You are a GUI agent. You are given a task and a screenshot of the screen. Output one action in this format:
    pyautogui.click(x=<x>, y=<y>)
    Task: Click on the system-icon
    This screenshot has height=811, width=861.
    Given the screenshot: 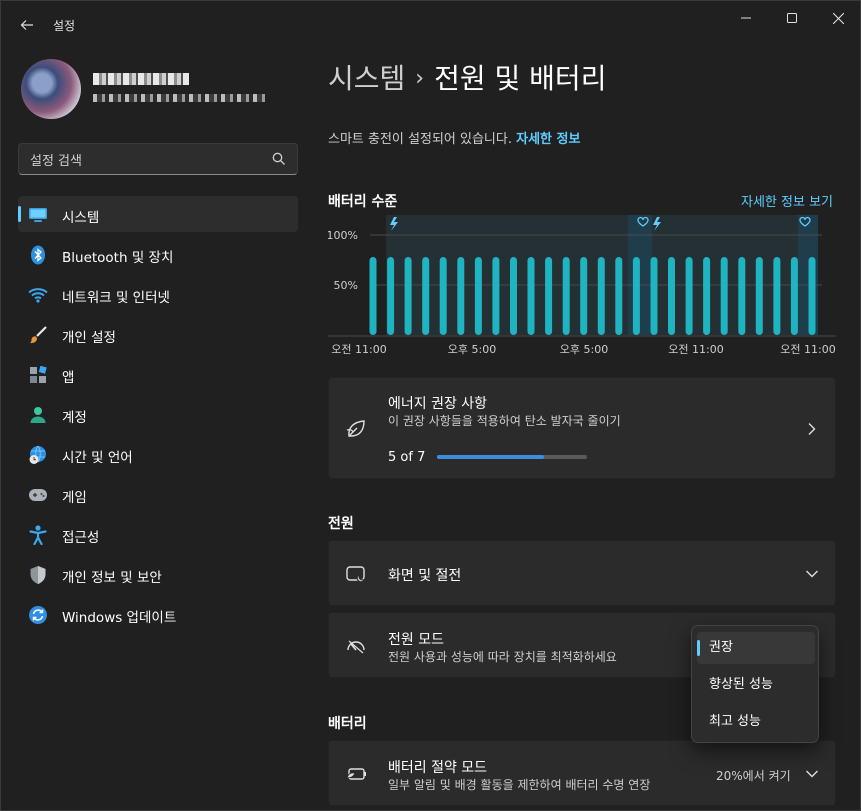 What is the action you would take?
    pyautogui.click(x=38, y=215)
    